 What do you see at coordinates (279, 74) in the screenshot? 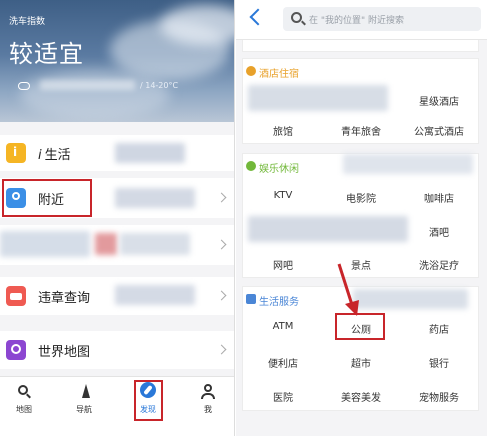
I see `section-title: 酒店住宿` at bounding box center [279, 74].